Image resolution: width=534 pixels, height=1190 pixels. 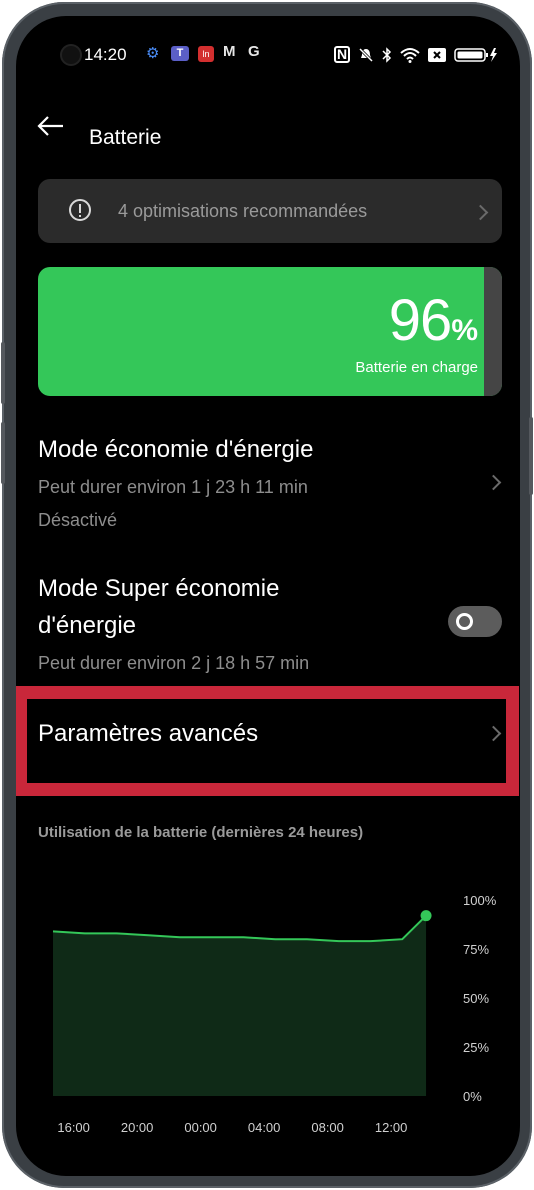 What do you see at coordinates (327, 1127) in the screenshot?
I see `x-tick-label: 08:00` at bounding box center [327, 1127].